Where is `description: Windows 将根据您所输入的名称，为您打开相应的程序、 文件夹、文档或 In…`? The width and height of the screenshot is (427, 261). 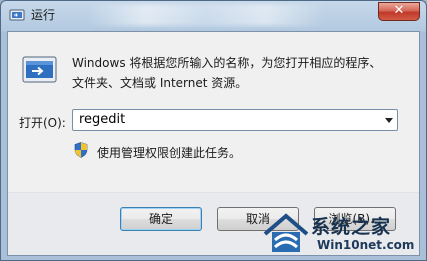 description: Windows 将根据您所输入的名称，为您打开相应的程序、 文件夹、文档或 In… is located at coordinates (226, 73).